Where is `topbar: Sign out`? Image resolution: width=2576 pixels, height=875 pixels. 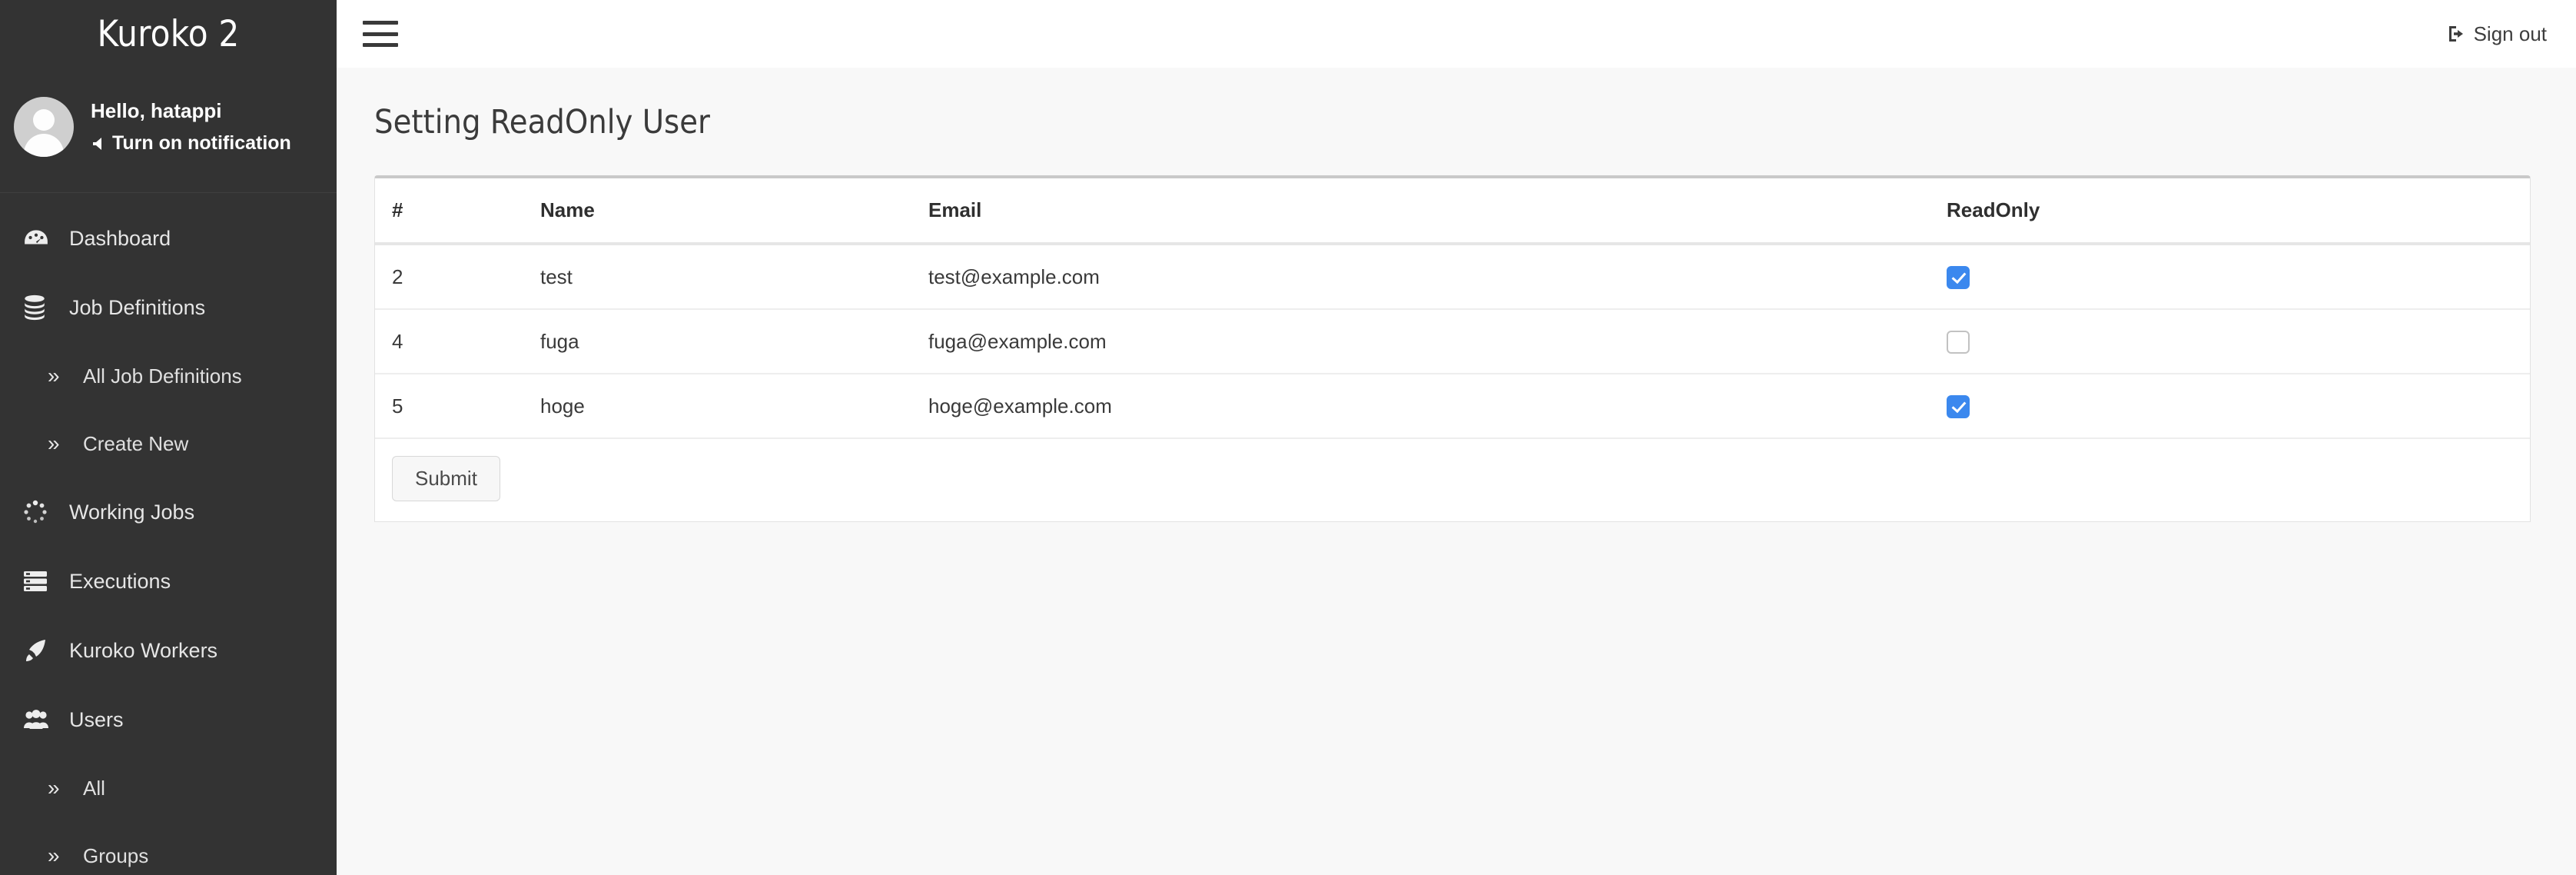 topbar: Sign out is located at coordinates (1456, 34).